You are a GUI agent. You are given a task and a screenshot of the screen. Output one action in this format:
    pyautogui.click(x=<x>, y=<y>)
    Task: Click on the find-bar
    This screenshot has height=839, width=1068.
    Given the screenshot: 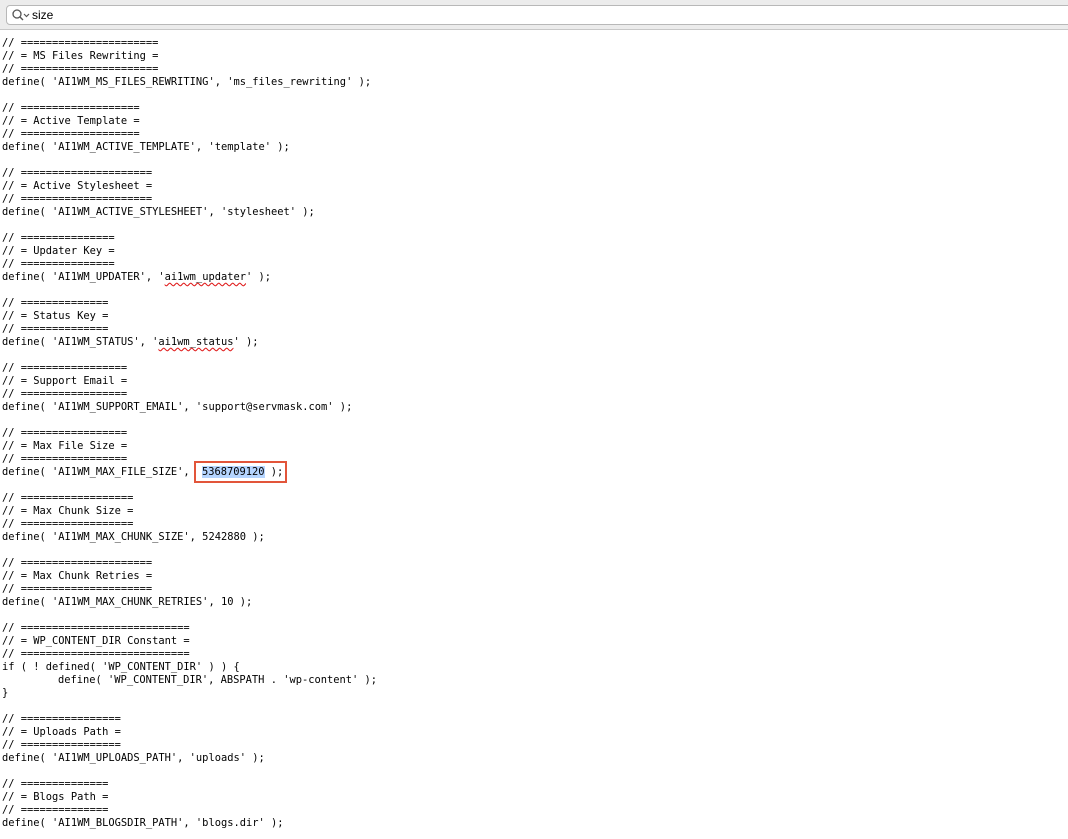 What is the action you would take?
    pyautogui.click(x=534, y=15)
    